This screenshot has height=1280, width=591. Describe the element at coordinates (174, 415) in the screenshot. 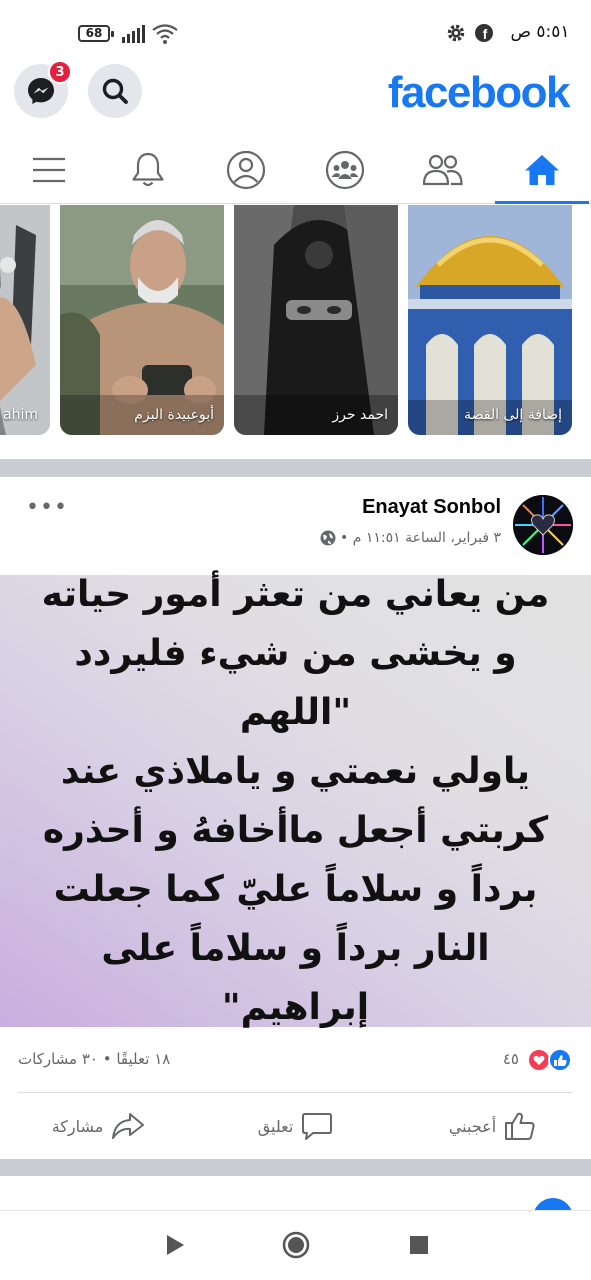

I see `story-name: أبوعبيدة البزم` at that location.